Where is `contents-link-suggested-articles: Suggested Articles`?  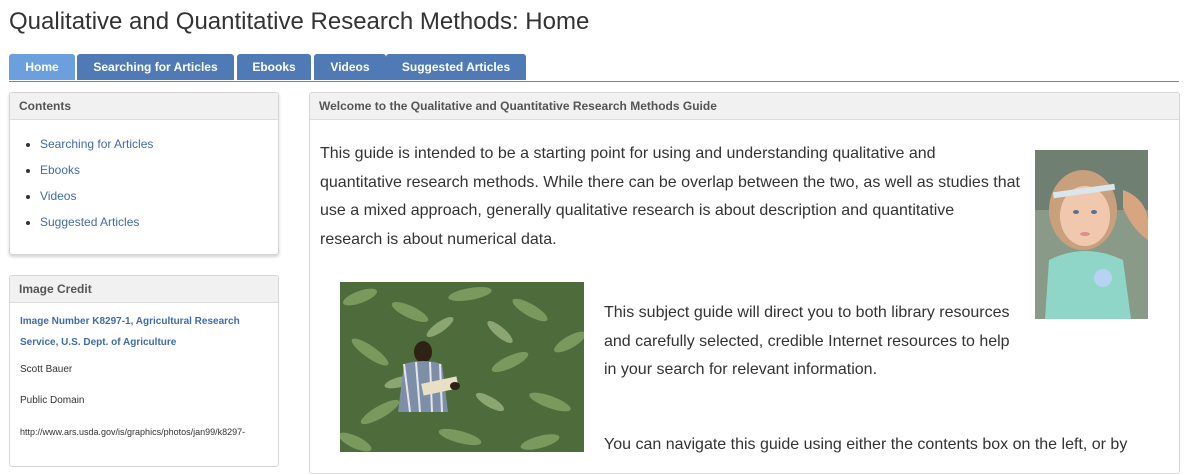
contents-link-suggested-articles: Suggested Articles is located at coordinates (89, 222).